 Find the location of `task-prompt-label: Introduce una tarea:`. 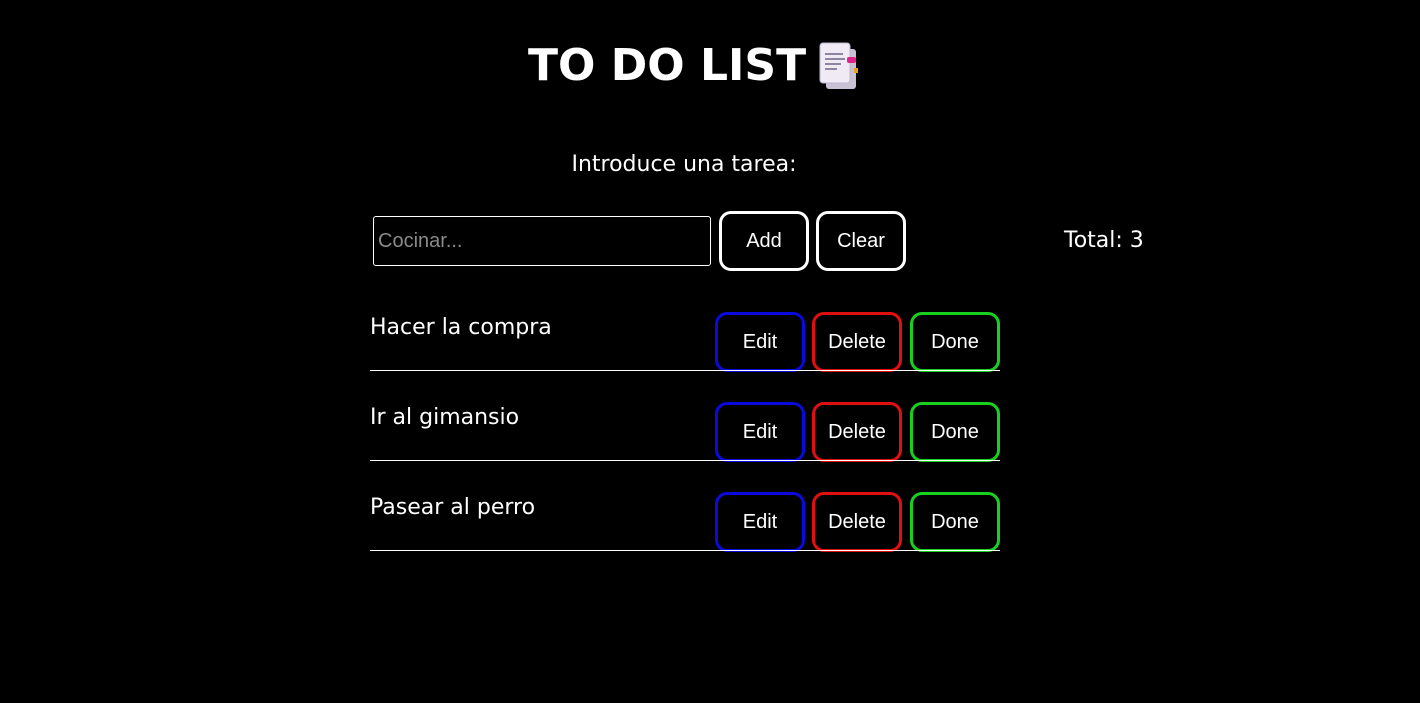

task-prompt-label: Introduce una tarea: is located at coordinates (684, 164).